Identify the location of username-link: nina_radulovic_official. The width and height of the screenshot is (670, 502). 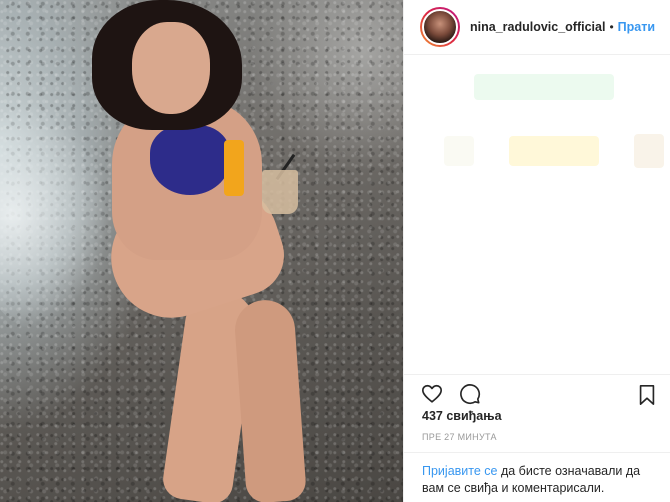
(537, 27).